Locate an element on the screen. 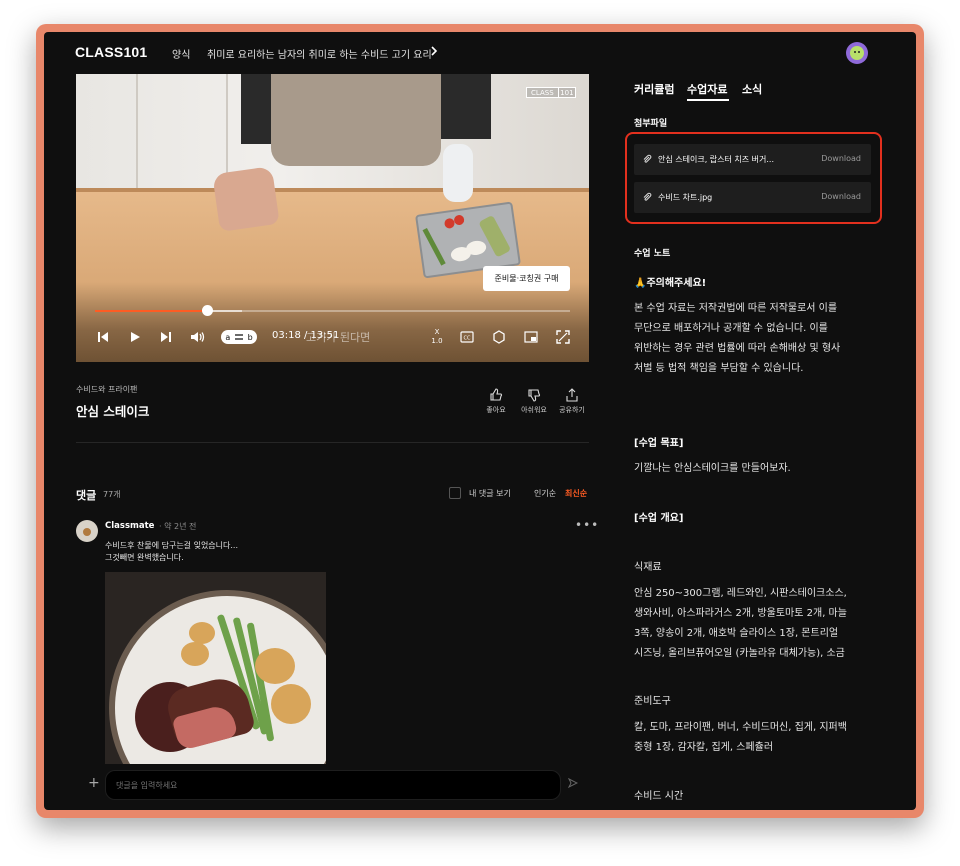 The width and height of the screenshot is (960, 866). comment-photo is located at coordinates (215, 668).